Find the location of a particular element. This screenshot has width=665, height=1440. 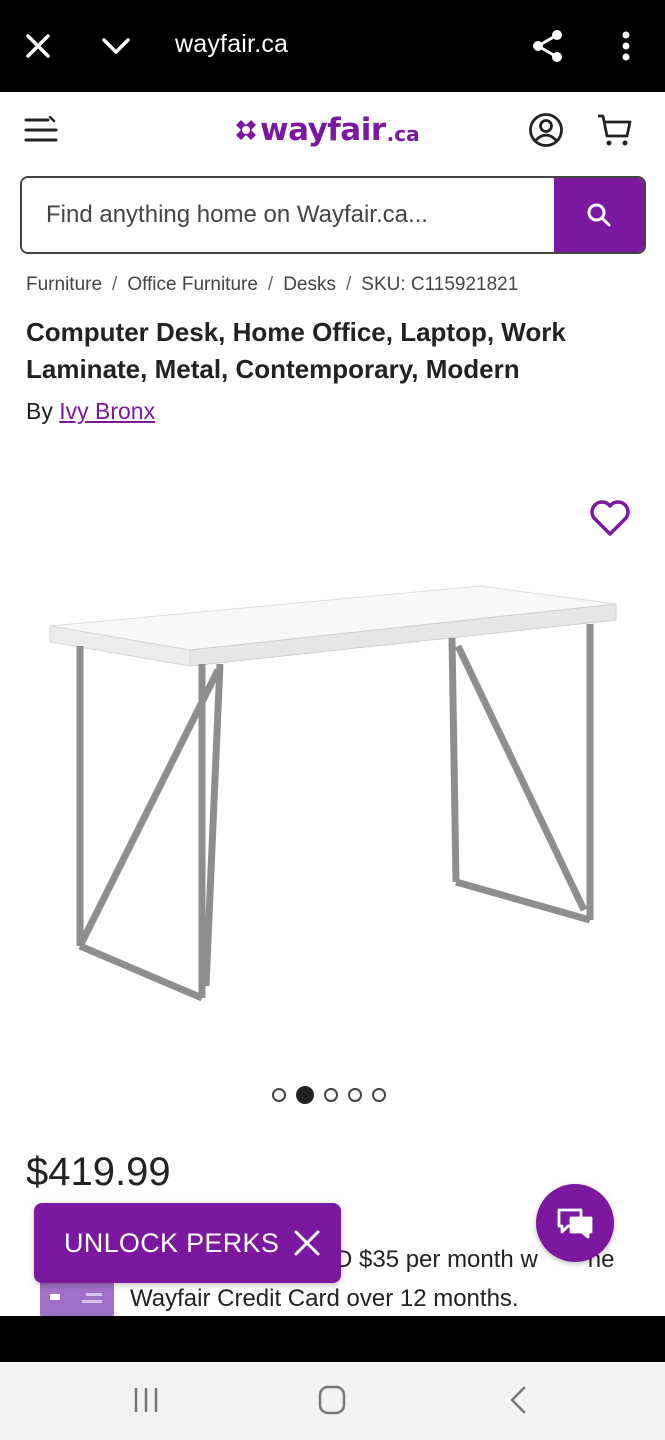

recent-apps-icon is located at coordinates (146, 1400).